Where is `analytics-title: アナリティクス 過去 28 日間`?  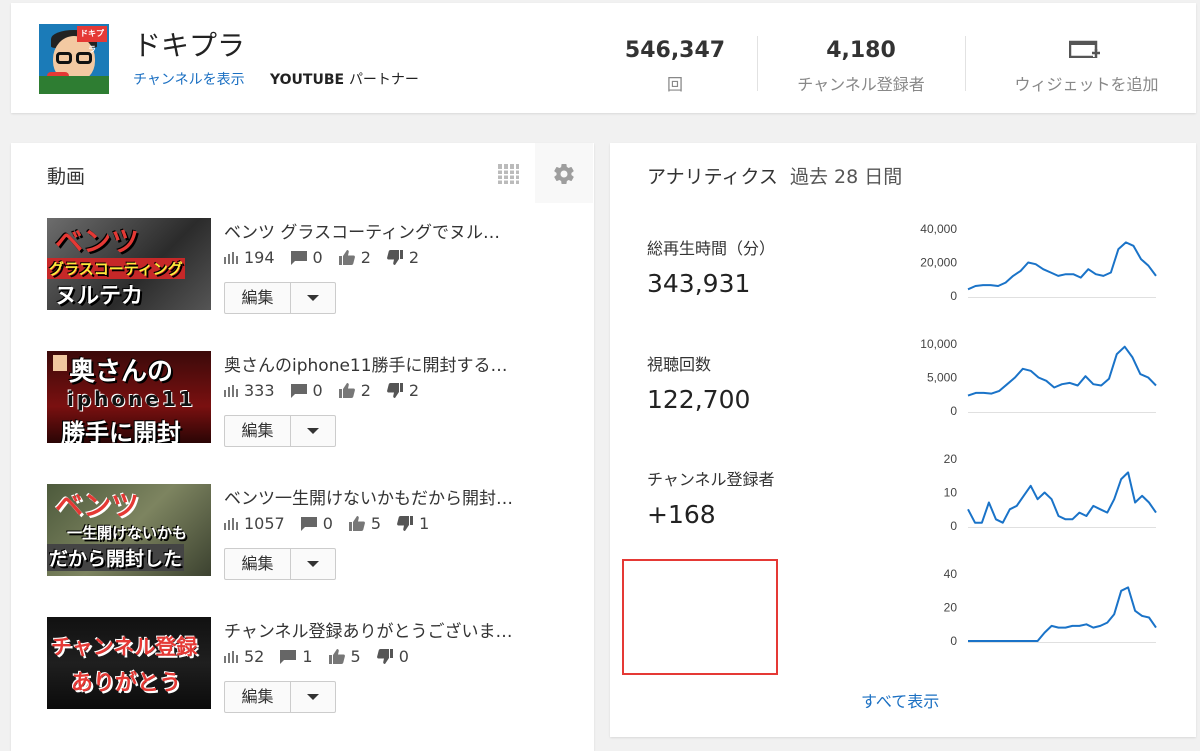 analytics-title: アナリティクス 過去 28 日間 is located at coordinates (774, 175).